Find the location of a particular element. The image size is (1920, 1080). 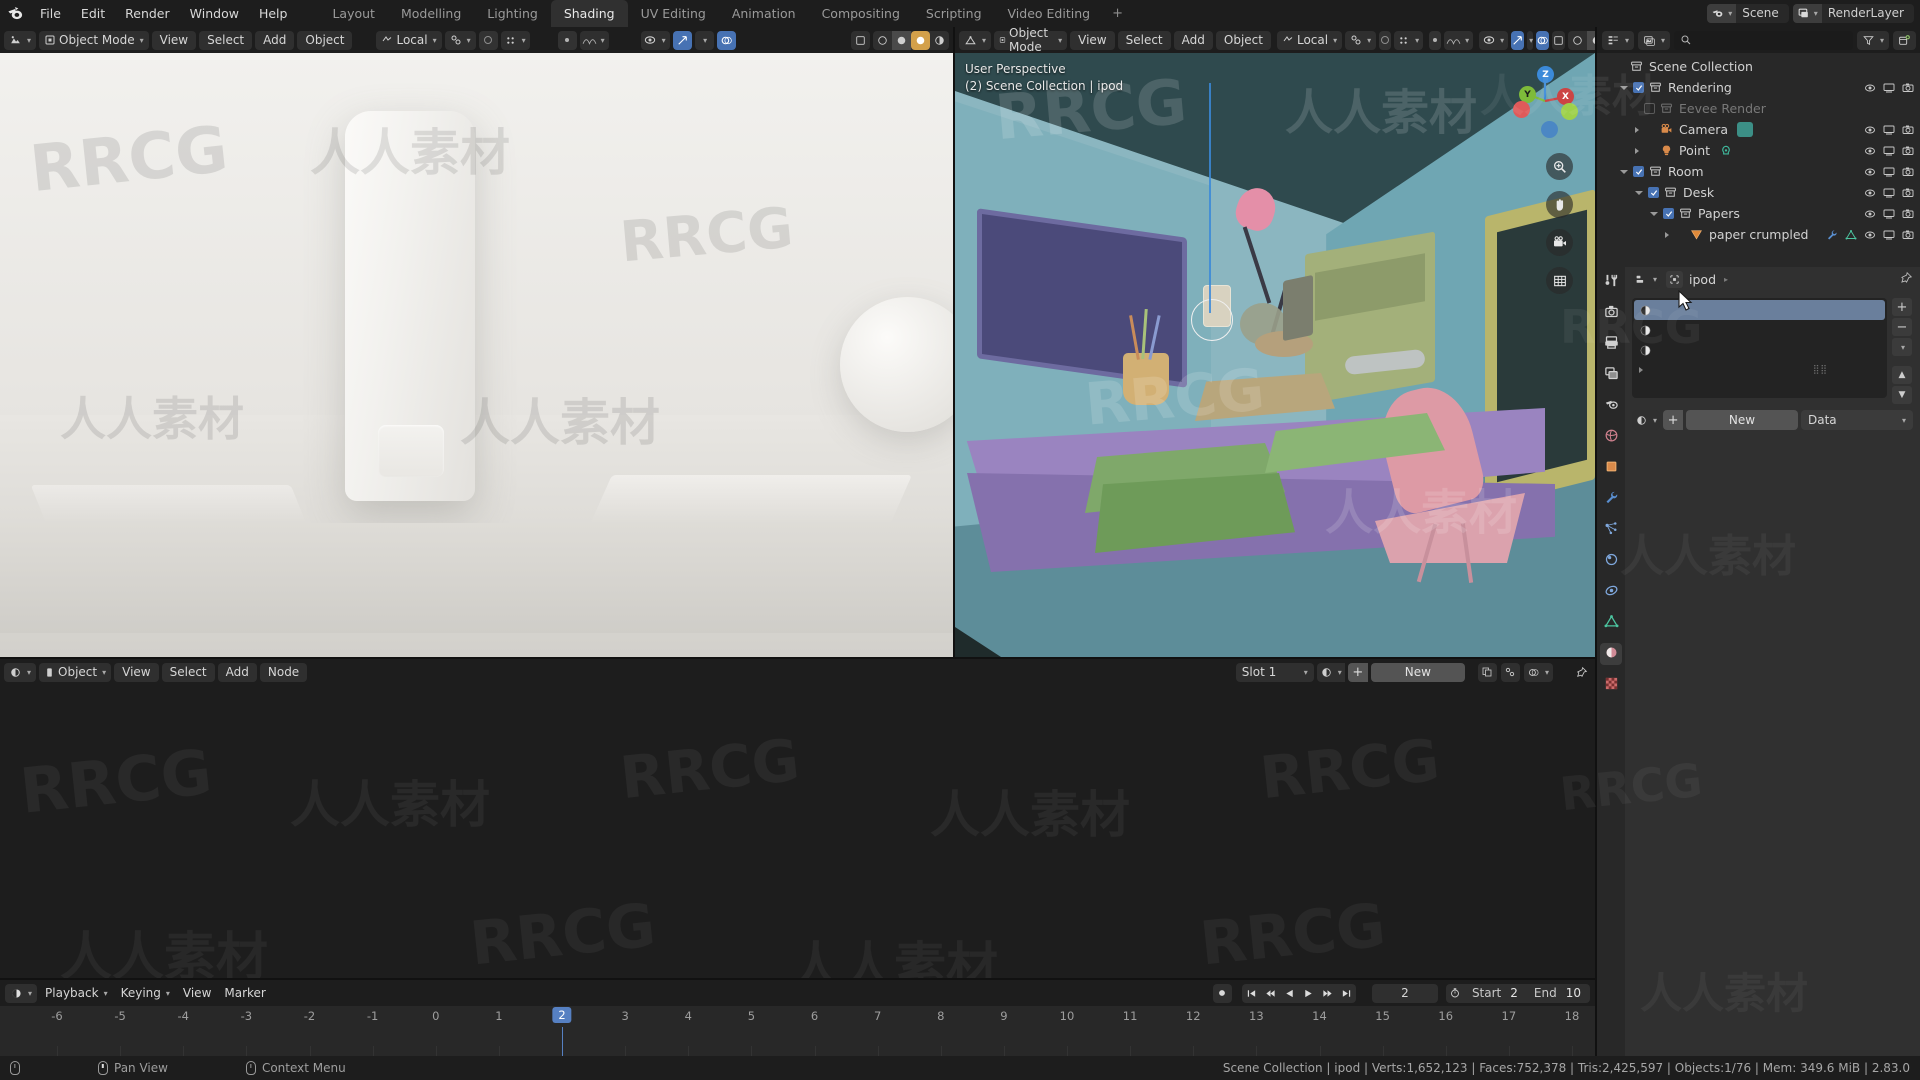

visibility-selector-right: ▾ is located at coordinates (1494, 40).